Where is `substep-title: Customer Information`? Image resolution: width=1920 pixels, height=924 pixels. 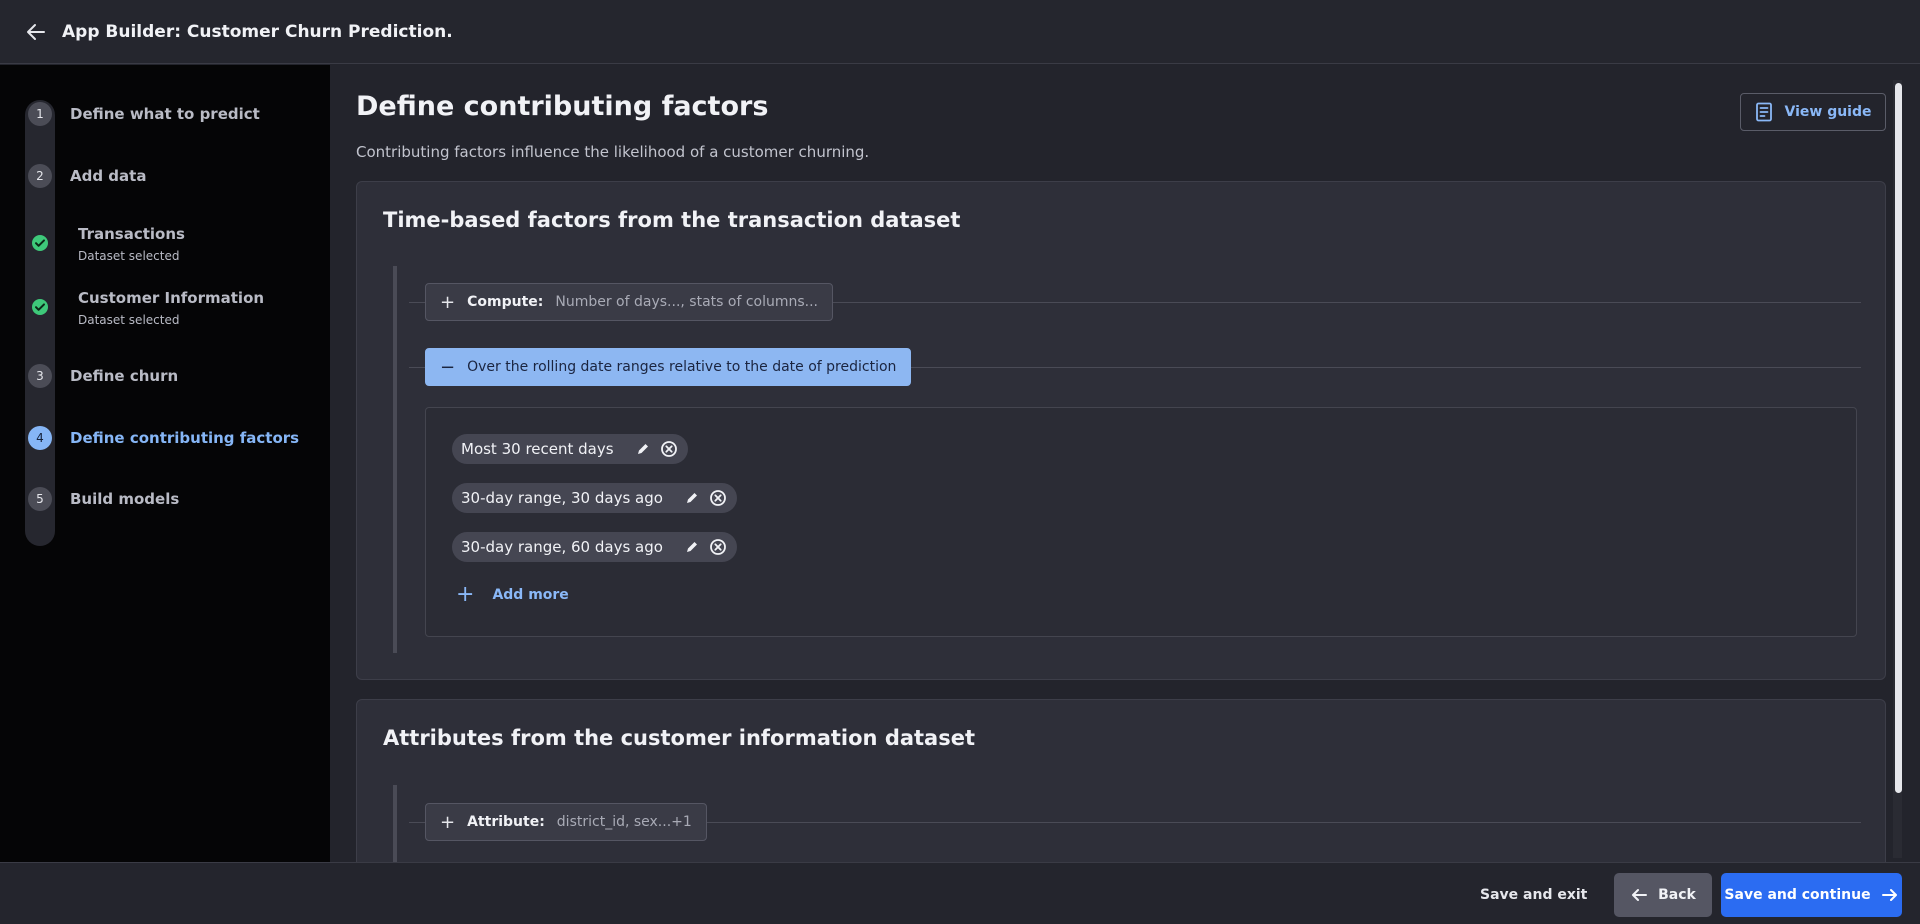 substep-title: Customer Information is located at coordinates (171, 298).